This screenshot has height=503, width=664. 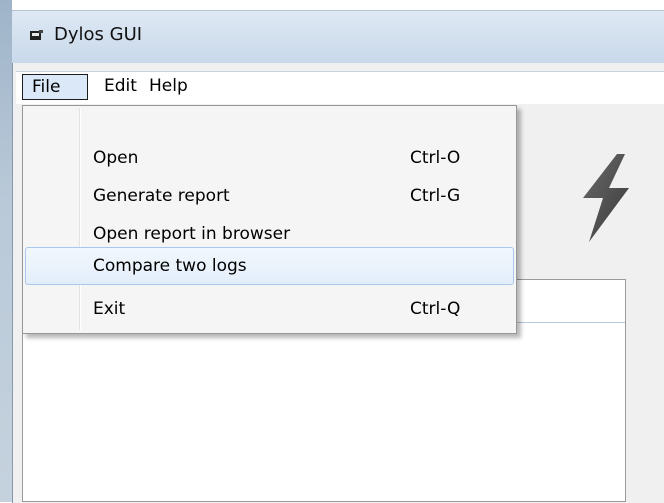 I want to click on window-title: Dylos GUI, so click(x=98, y=34).